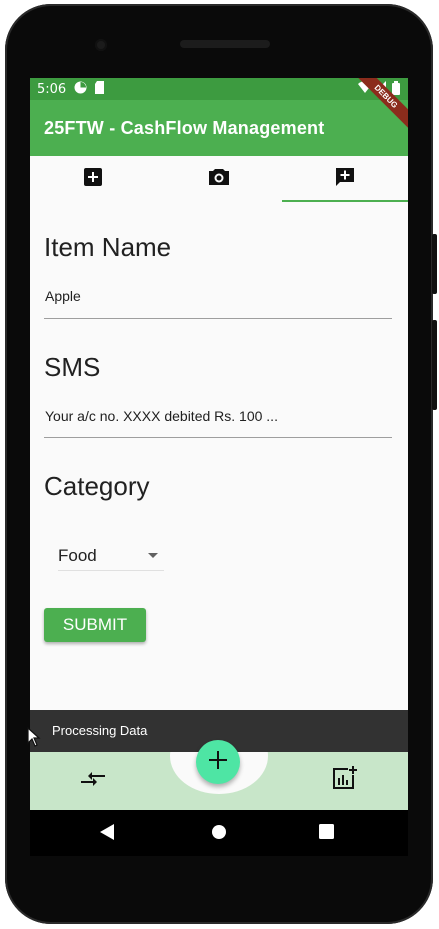  Describe the element at coordinates (80, 89) in the screenshot. I see `pie-icon` at that location.